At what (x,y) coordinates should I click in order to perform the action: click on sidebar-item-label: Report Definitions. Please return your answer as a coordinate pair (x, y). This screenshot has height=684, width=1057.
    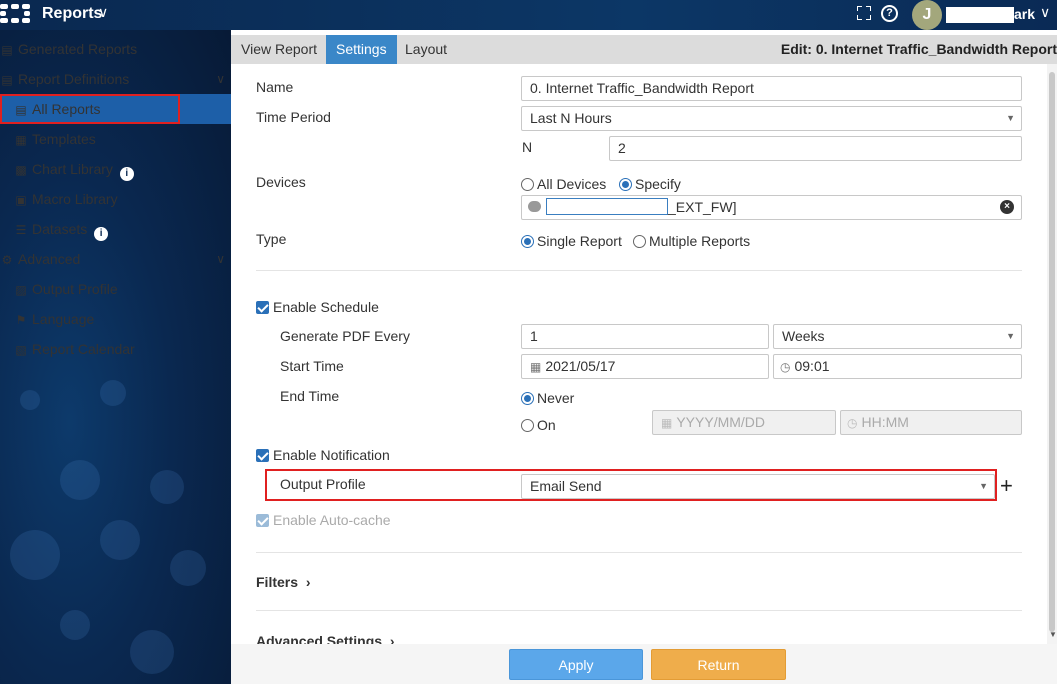
    Looking at the image, I should click on (74, 79).